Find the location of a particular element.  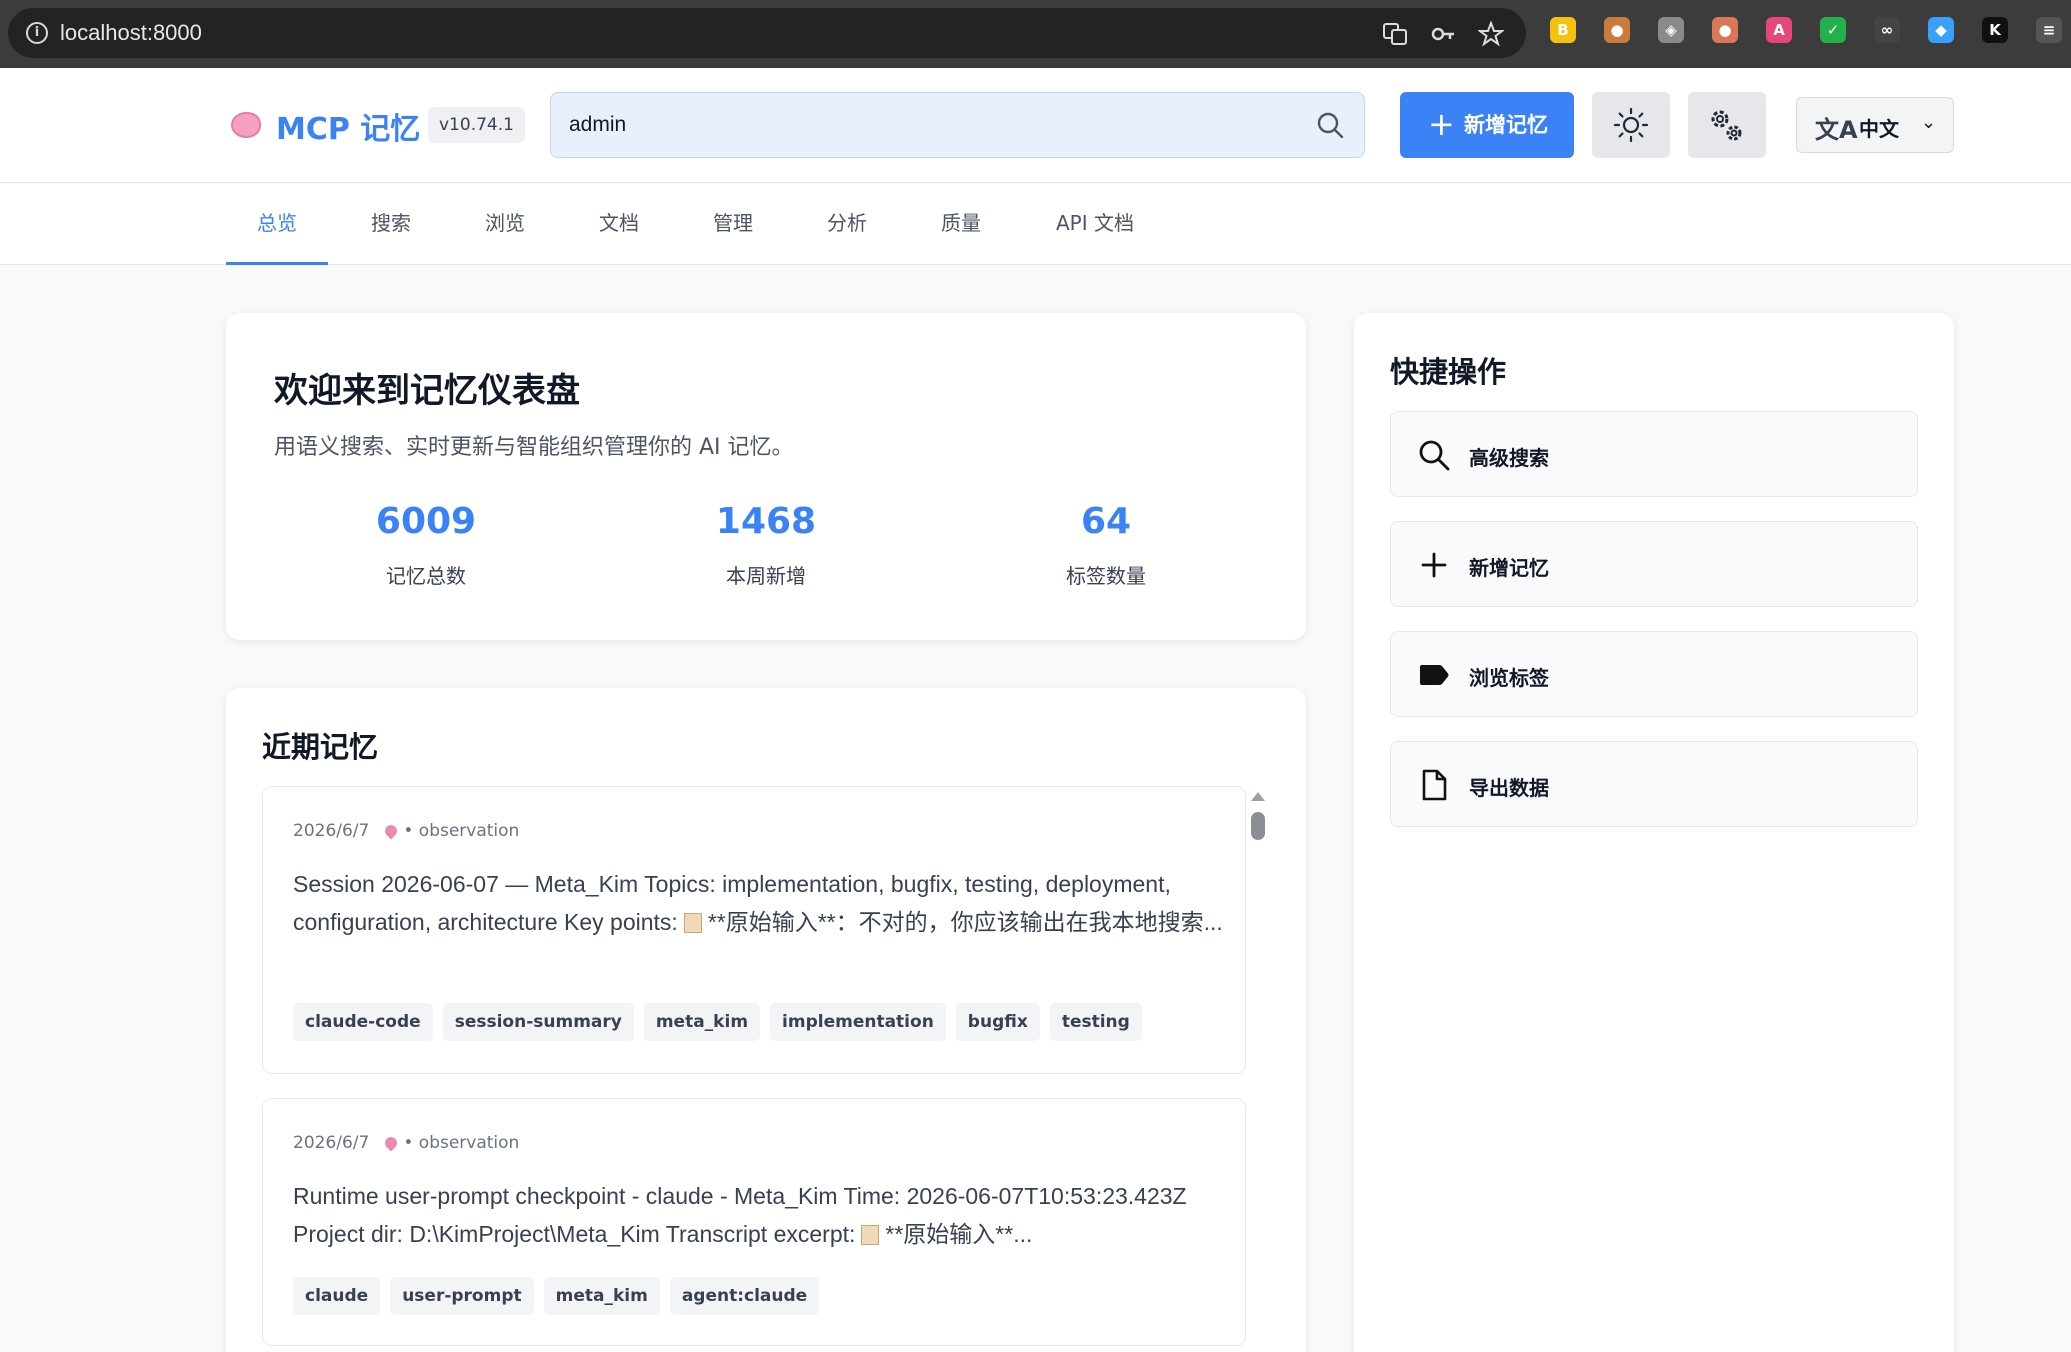

file-icon is located at coordinates (1434, 785).